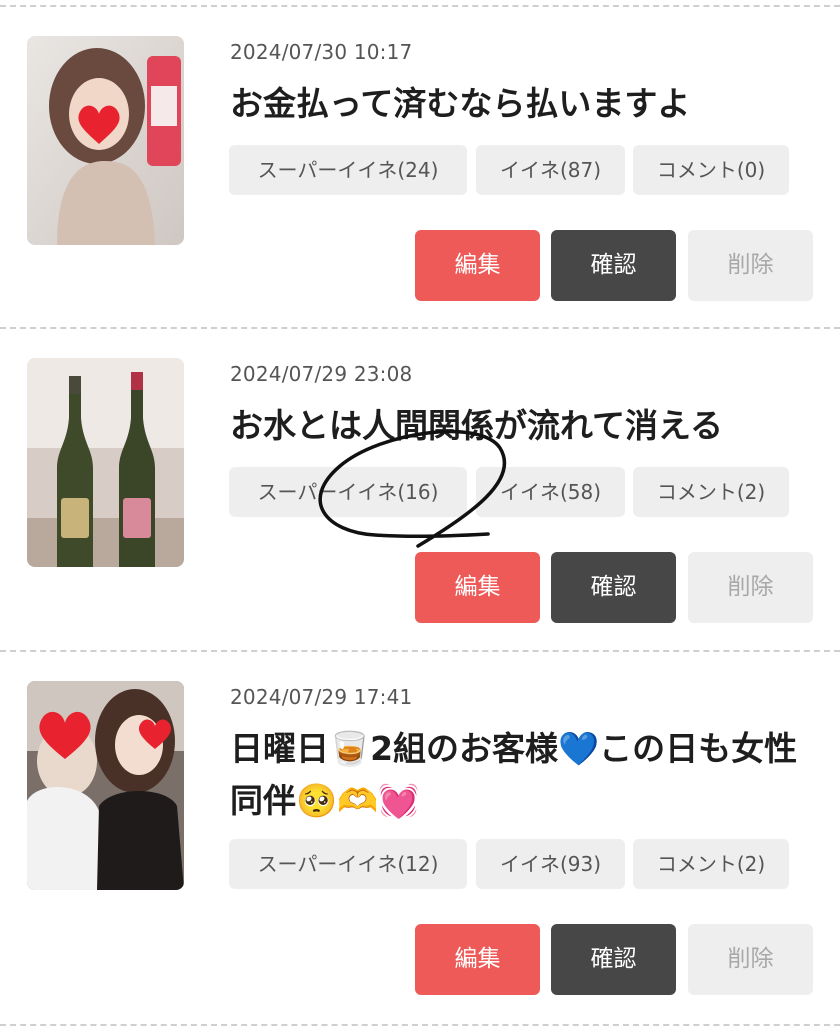  I want to click on post-title: お水とは人間関係が流れて消える, so click(477, 425).